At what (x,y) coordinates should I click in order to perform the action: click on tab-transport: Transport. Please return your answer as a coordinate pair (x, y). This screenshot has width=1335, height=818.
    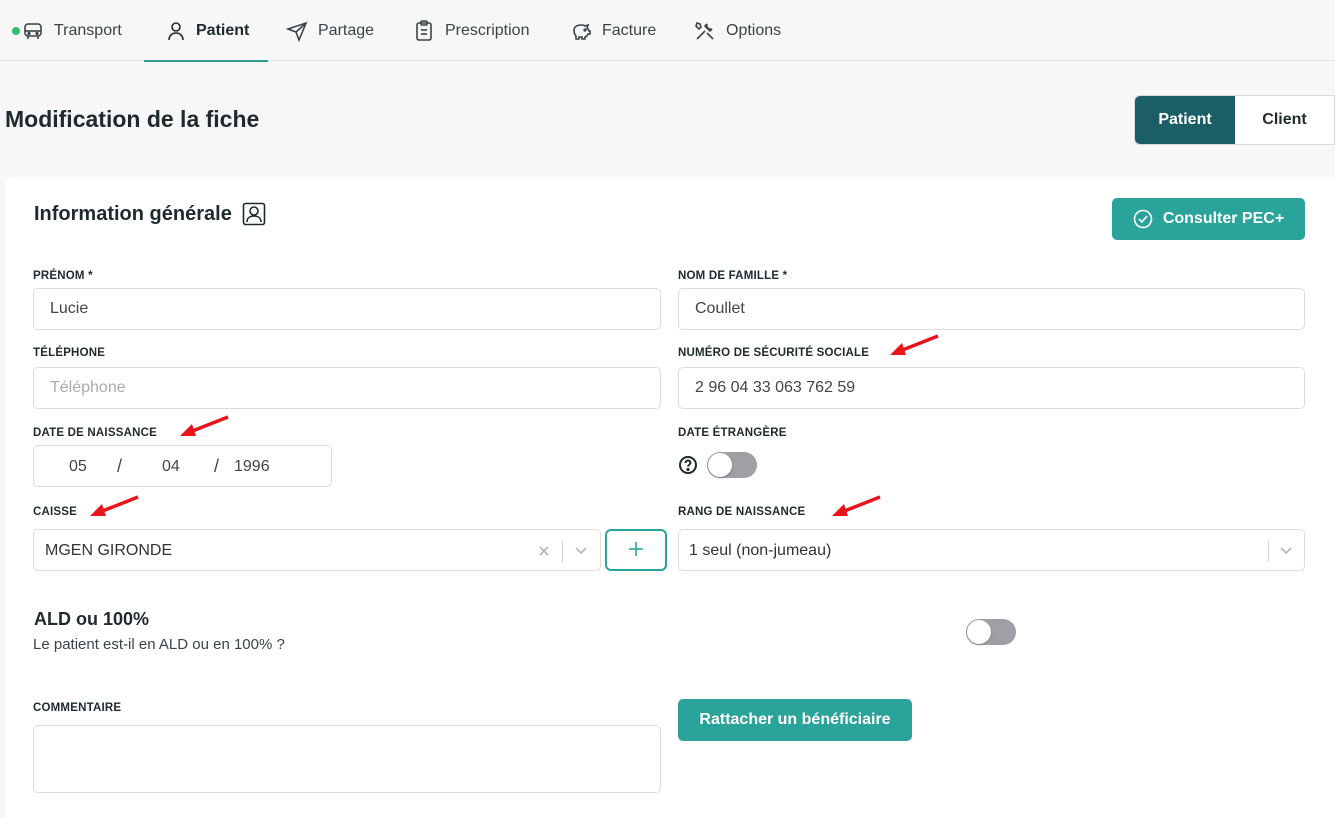
    Looking at the image, I should click on (72, 30).